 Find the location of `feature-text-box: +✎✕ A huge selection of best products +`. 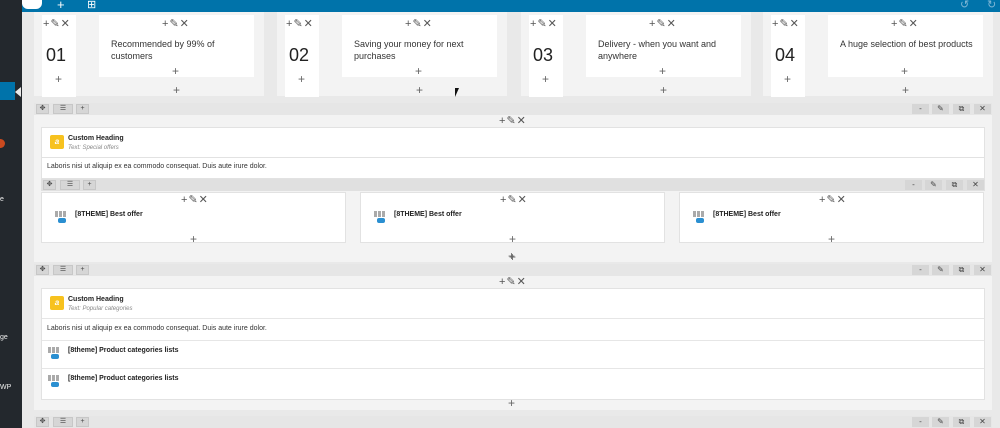

feature-text-box: +✎✕ A huge selection of best products + is located at coordinates (905, 46).